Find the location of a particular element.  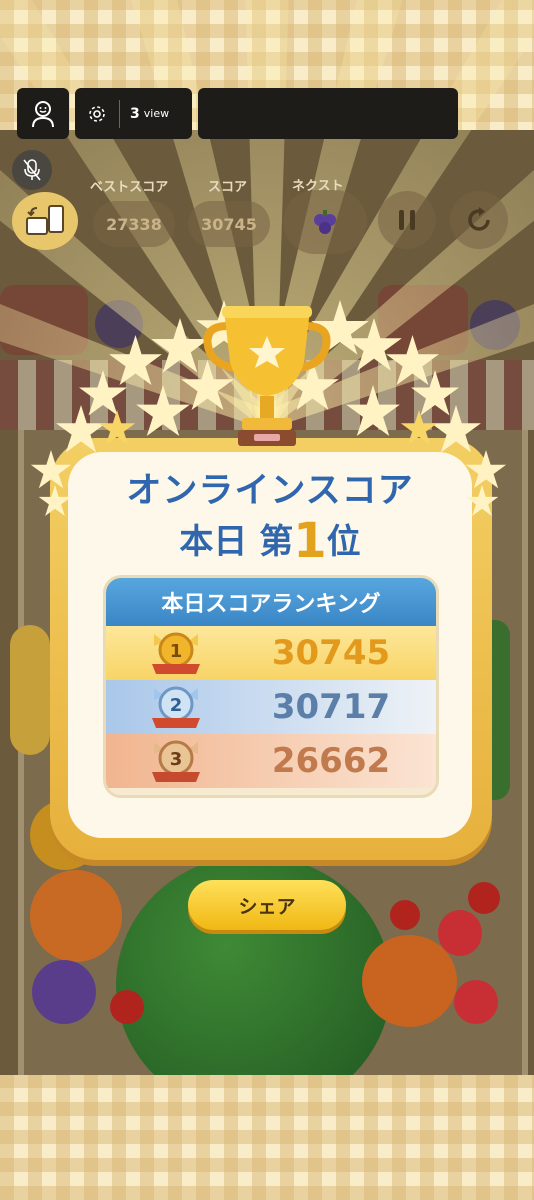

ranking-row-2: 2 30717 is located at coordinates (271, 707).